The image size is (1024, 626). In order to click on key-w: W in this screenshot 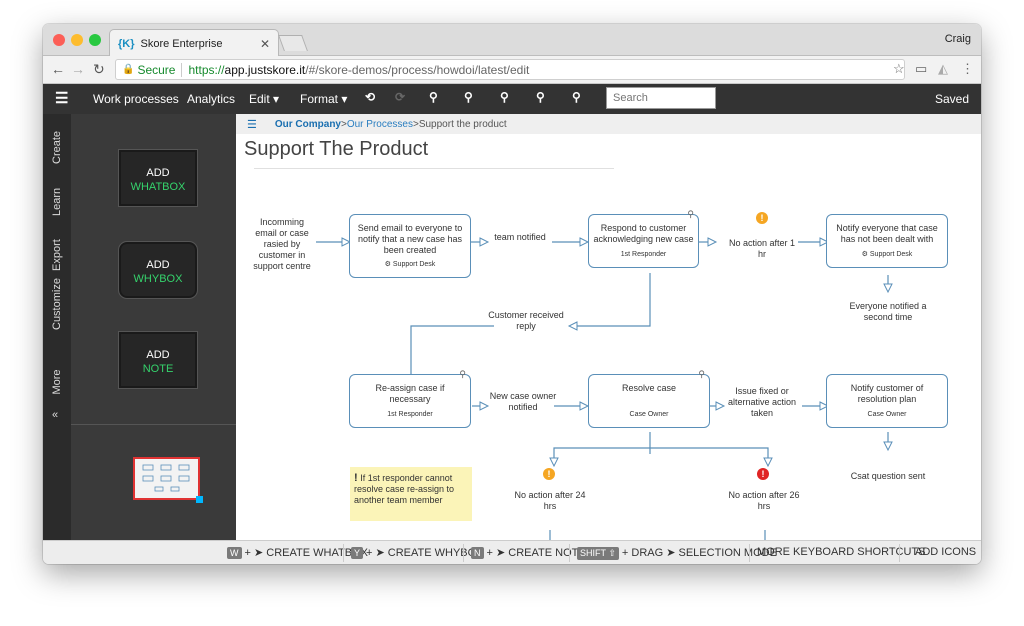, I will do `click(234, 553)`.